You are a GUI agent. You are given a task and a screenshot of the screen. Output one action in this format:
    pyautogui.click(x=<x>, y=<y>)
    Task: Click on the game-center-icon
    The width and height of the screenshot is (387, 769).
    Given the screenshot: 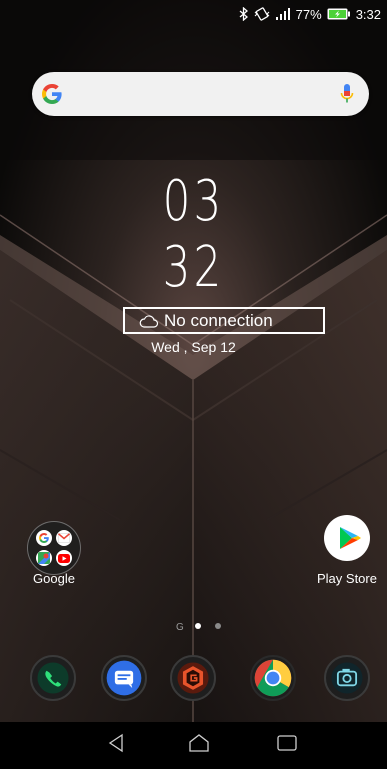 What is the action you would take?
    pyautogui.click(x=193, y=678)
    